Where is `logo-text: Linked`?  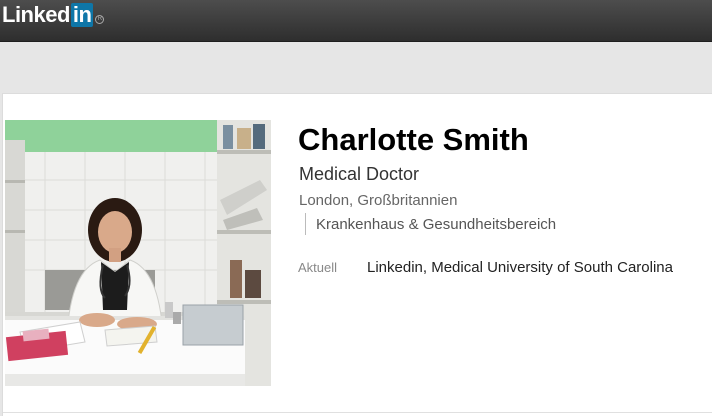
logo-text: Linked is located at coordinates (36, 14).